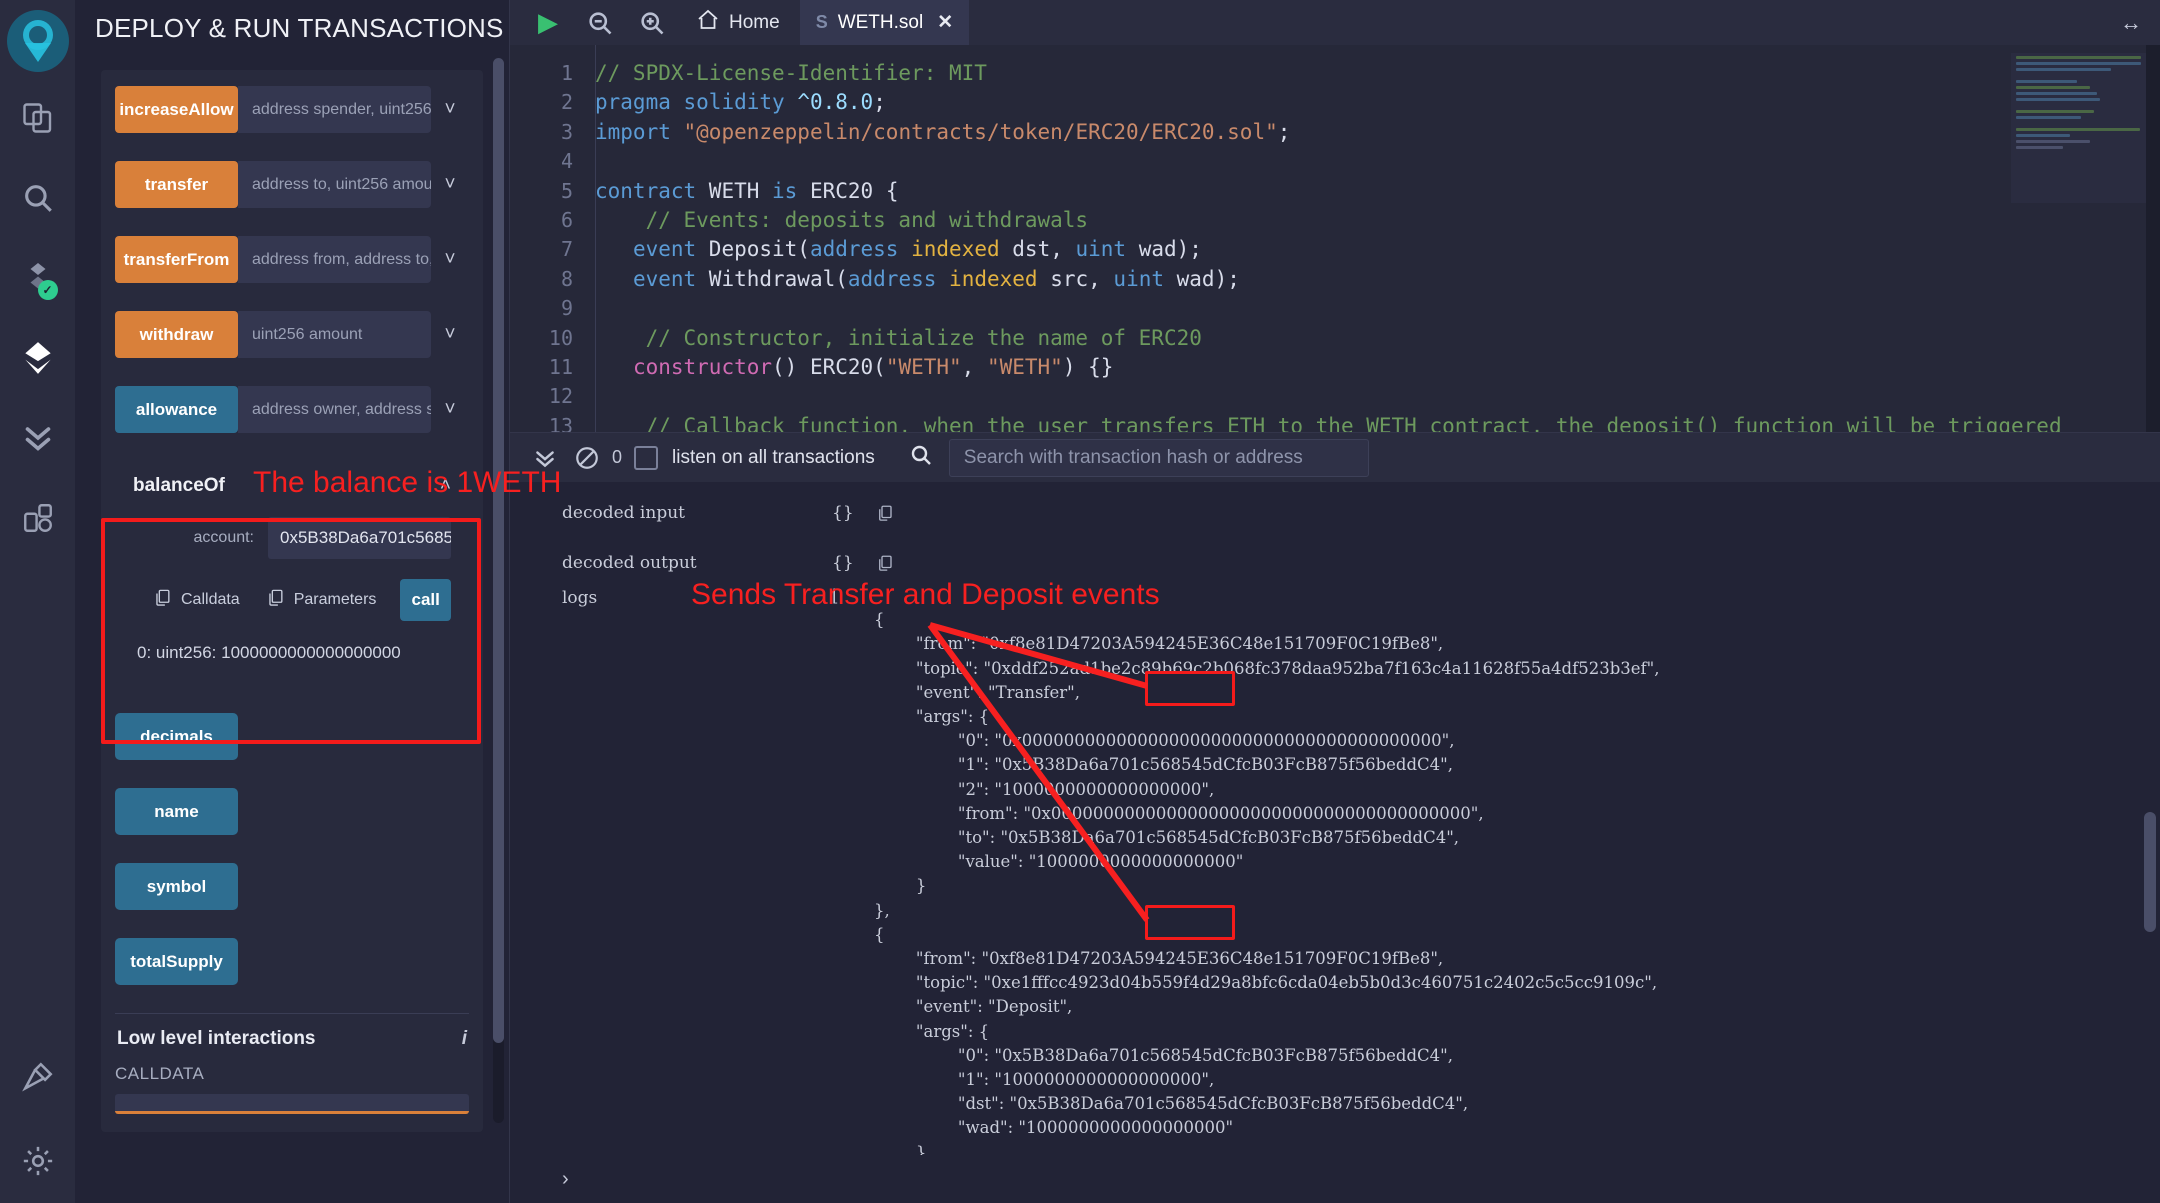 Image resolution: width=2160 pixels, height=1203 pixels. What do you see at coordinates (425, 600) in the screenshot?
I see `call-button: call` at bounding box center [425, 600].